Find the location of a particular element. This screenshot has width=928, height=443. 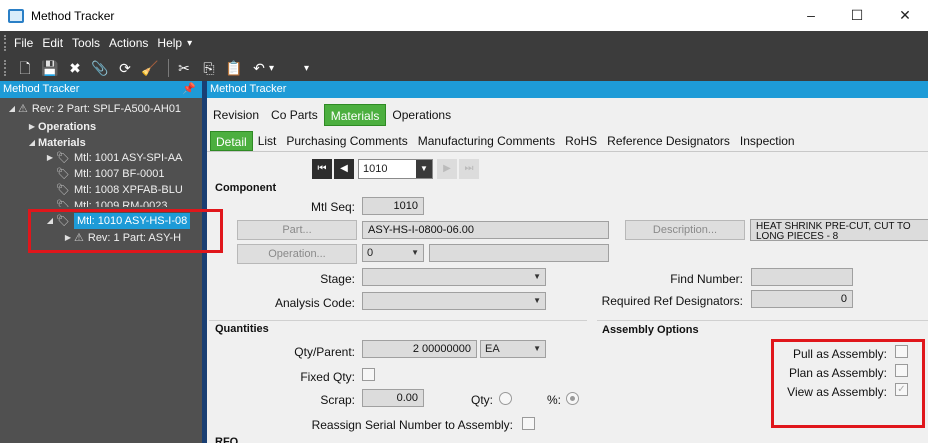

reassign-serial-checkbox is located at coordinates (528, 423).